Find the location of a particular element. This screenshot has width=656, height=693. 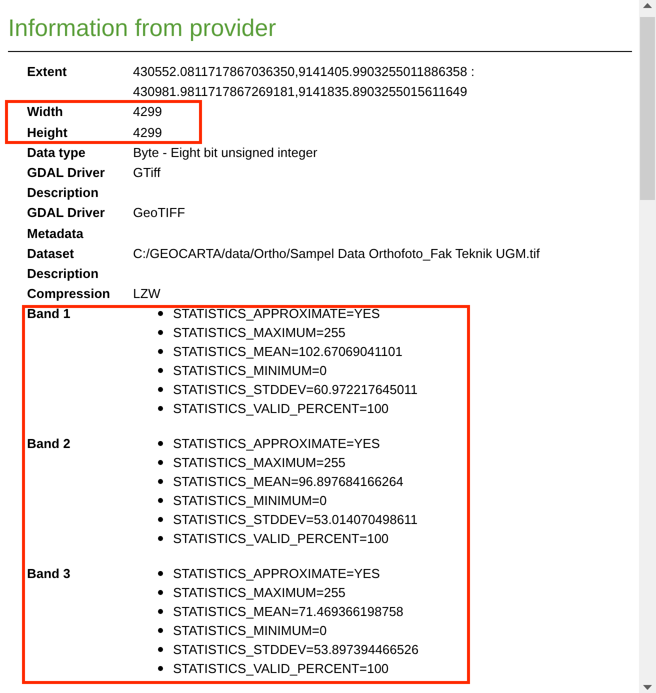

statistic-item: STATISTICS_MEAN=71.469366198758 is located at coordinates (288, 612).